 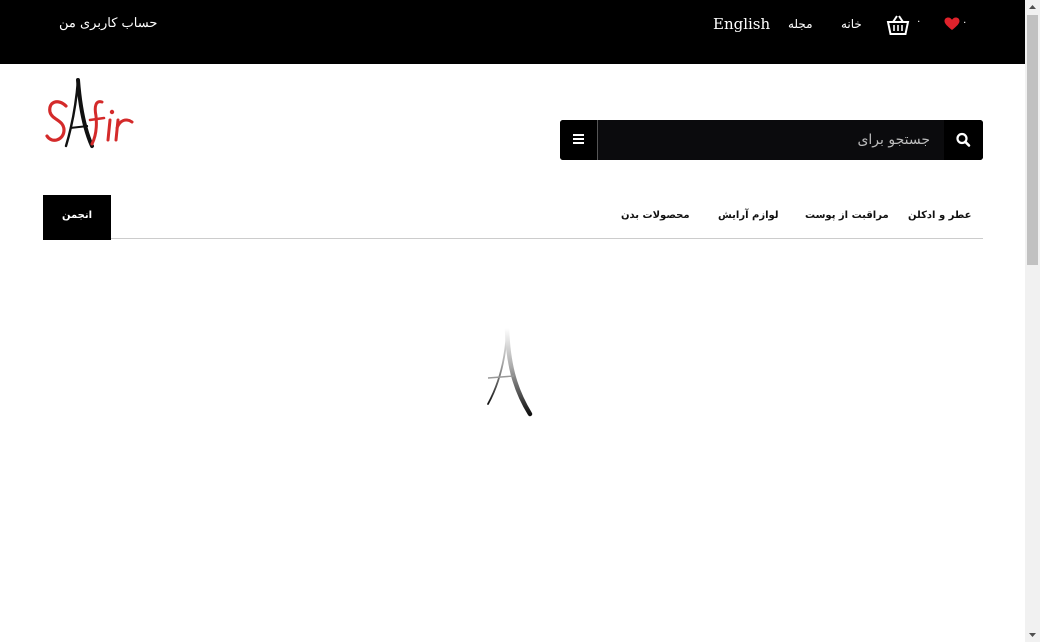 What do you see at coordinates (847, 215) in the screenshot?
I see `nav-item-skin-care: مراقبت از پوست` at bounding box center [847, 215].